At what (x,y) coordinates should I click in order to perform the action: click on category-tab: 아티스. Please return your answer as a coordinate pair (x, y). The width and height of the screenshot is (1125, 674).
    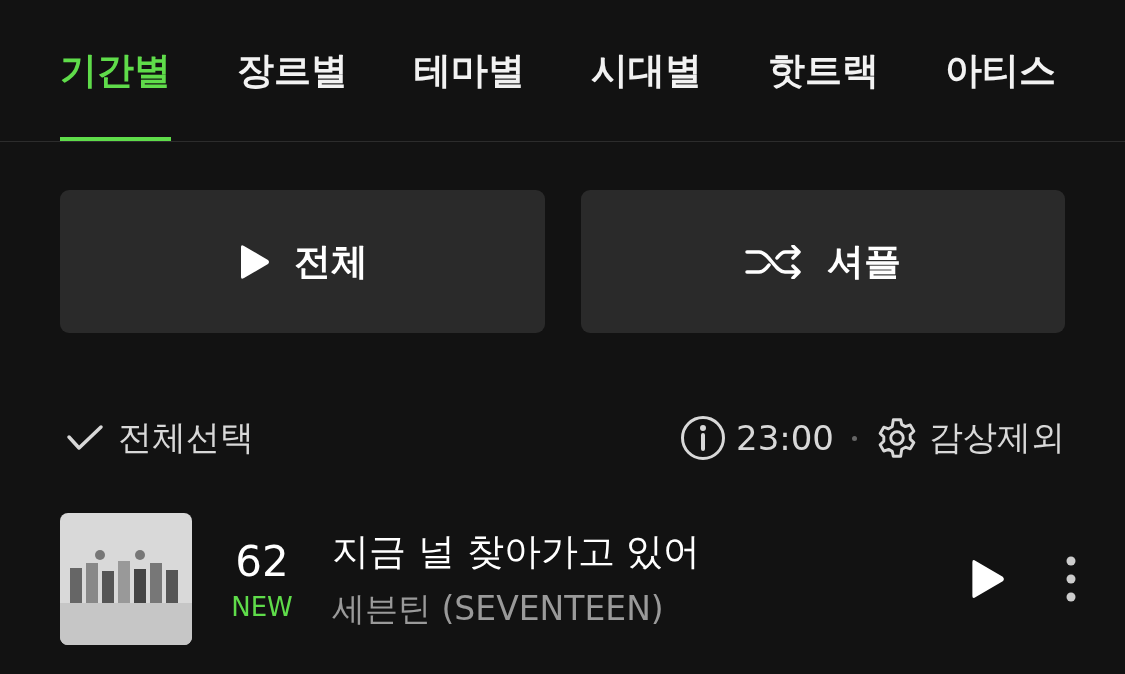
    Looking at the image, I should click on (1000, 70).